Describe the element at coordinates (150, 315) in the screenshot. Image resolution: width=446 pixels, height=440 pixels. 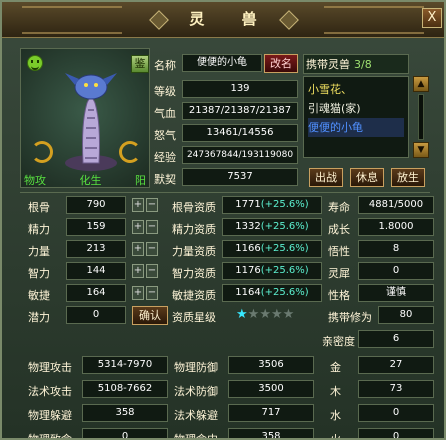
I see `confirm-button: 确认` at that location.